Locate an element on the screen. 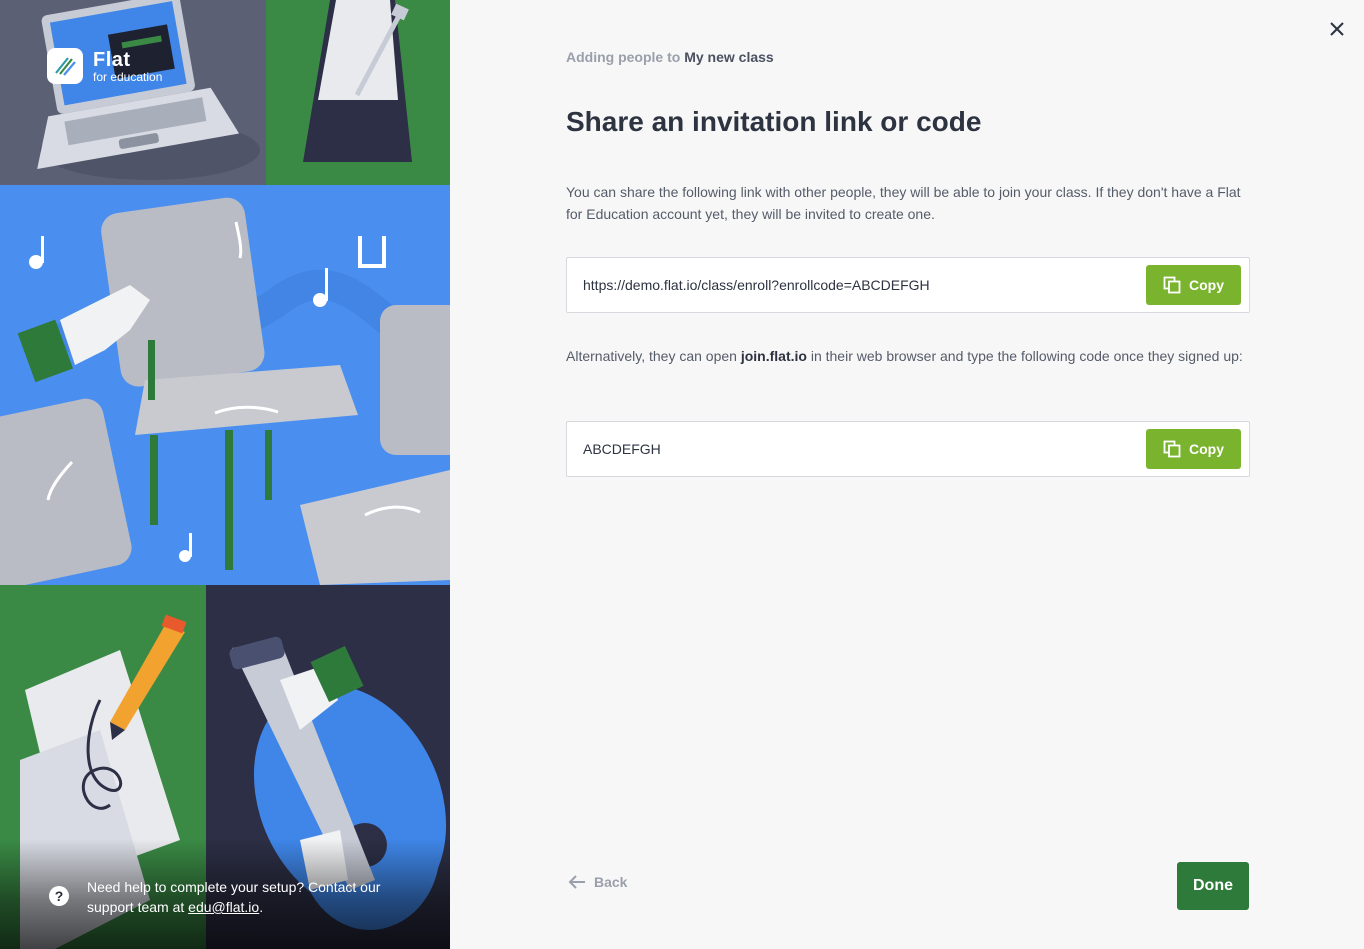 The height and width of the screenshot is (949, 1364). brand-name: Flat is located at coordinates (112, 59).